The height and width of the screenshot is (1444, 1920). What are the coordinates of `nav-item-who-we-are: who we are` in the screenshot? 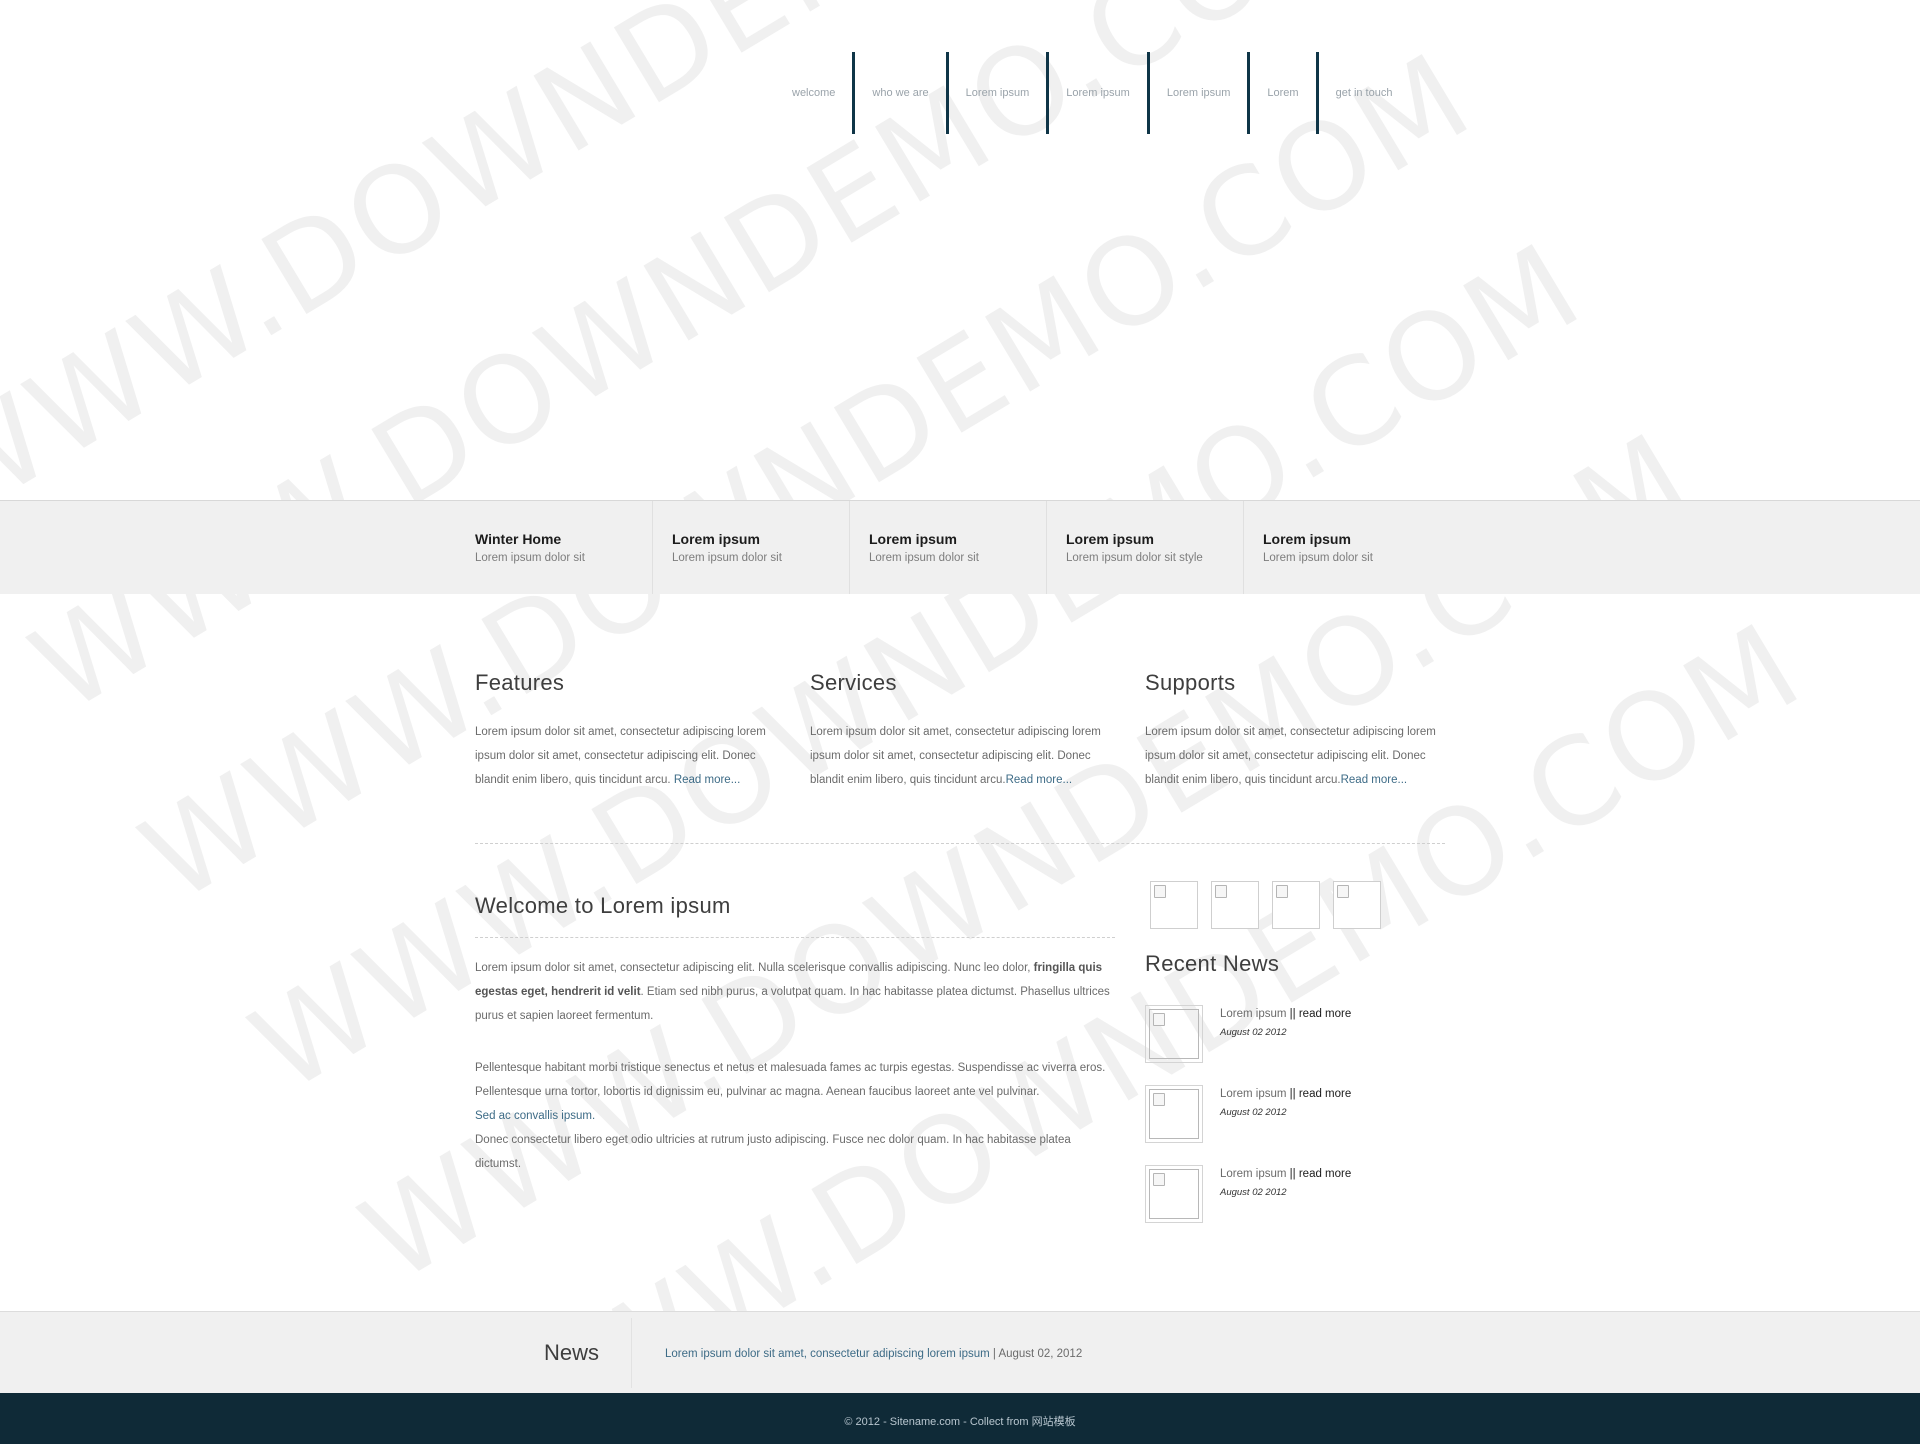 It's located at (900, 93).